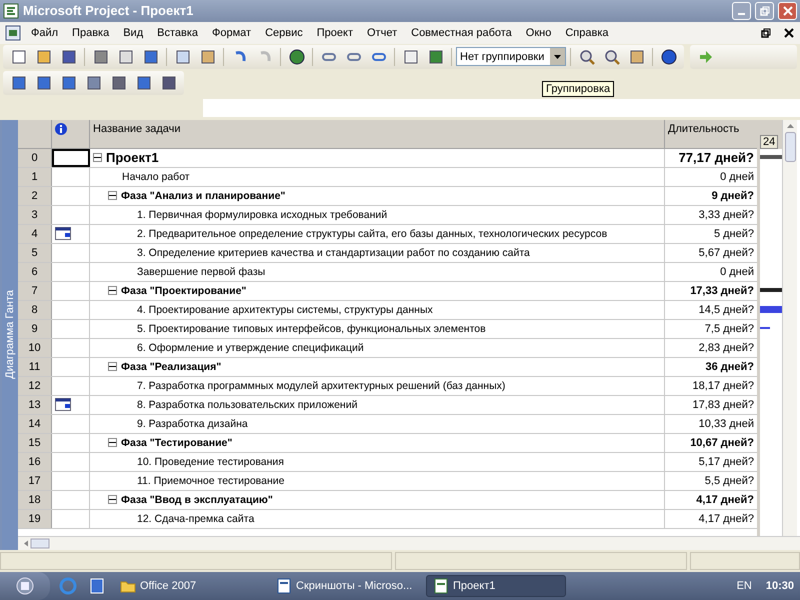  Describe the element at coordinates (733, 234) in the screenshot. I see `duration-cell-text: 5 дней?` at that location.